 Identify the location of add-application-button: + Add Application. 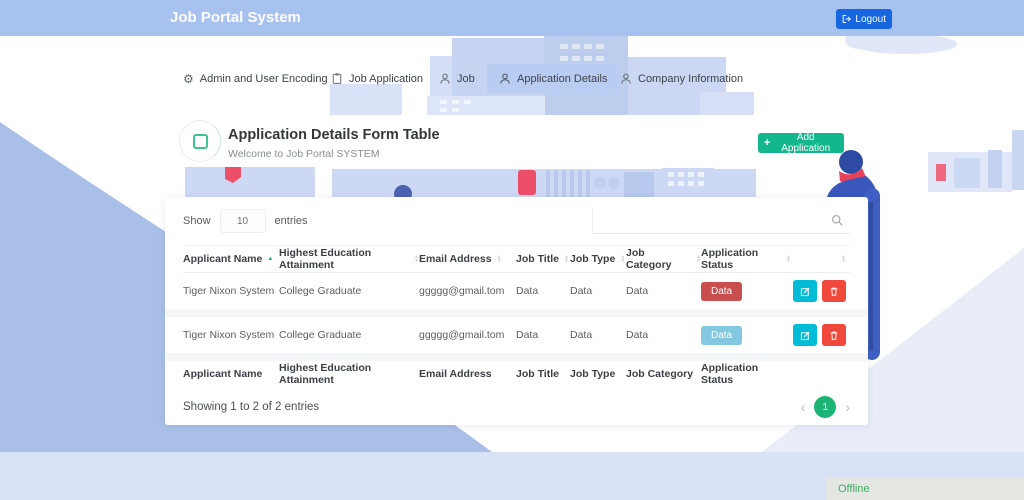
(801, 143).